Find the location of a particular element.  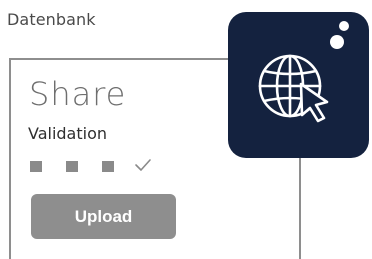

checkmark-icon is located at coordinates (143, 165).